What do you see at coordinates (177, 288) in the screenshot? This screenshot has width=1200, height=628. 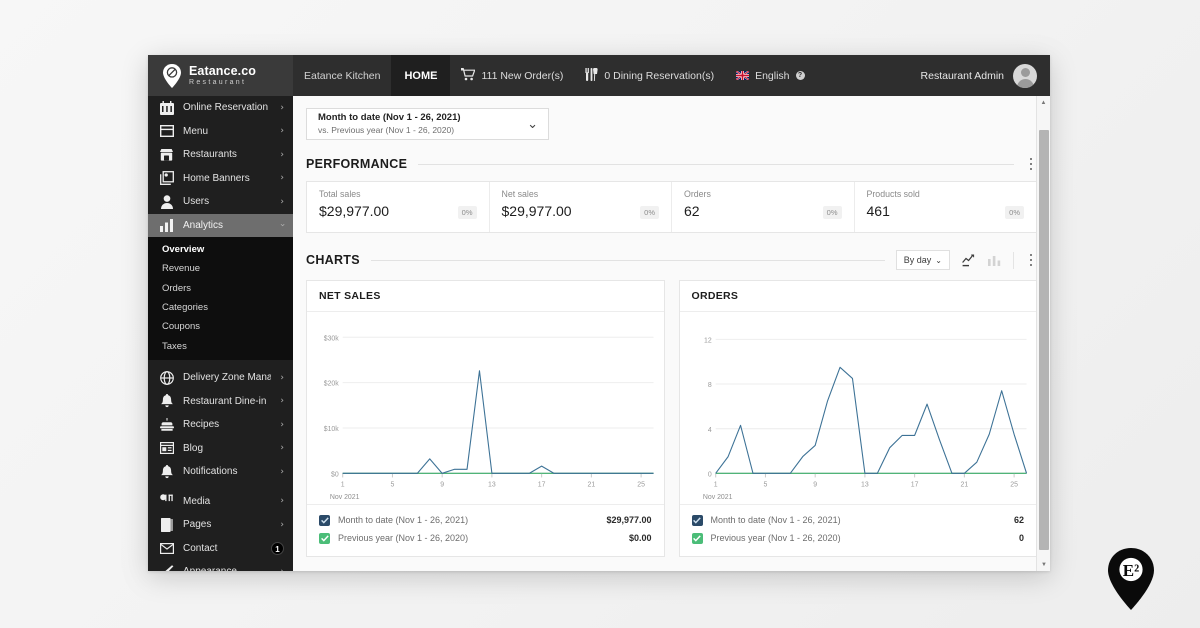 I see `subitem-label: Orders` at bounding box center [177, 288].